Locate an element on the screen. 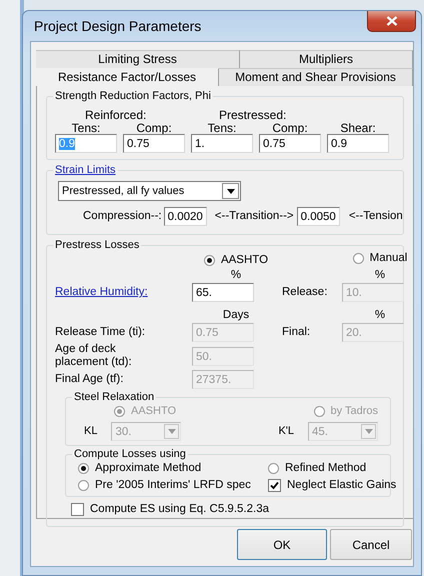 This screenshot has height=576, width=424. dialog-button: Cancel is located at coordinates (371, 544).